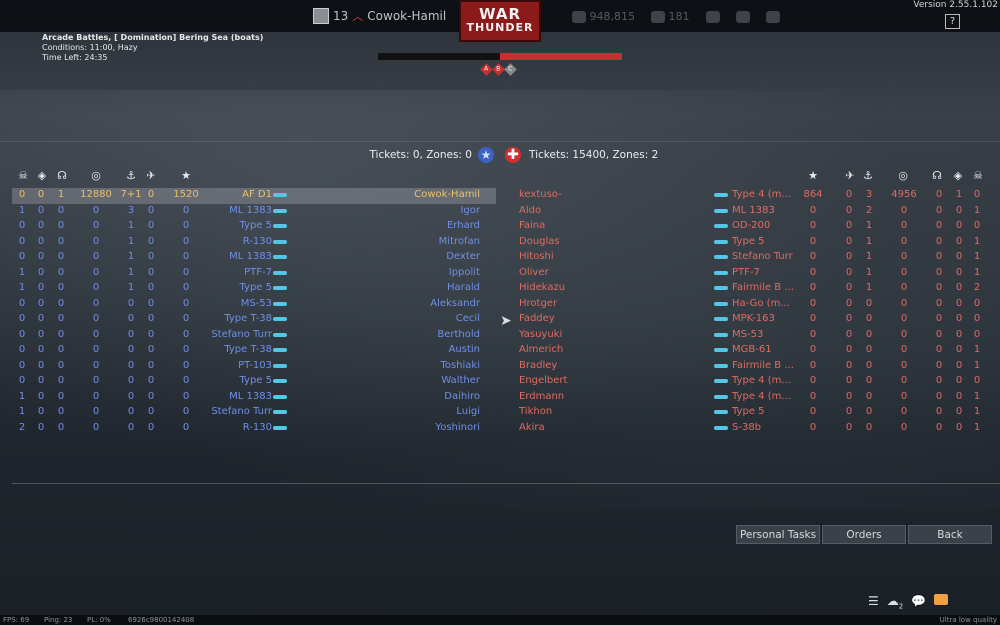 This screenshot has width=1000, height=625. Describe the element at coordinates (750, 274) in the screenshot. I see `enemy-row: Oliver PTF-7 0 0 1 0 0 0 1` at that location.